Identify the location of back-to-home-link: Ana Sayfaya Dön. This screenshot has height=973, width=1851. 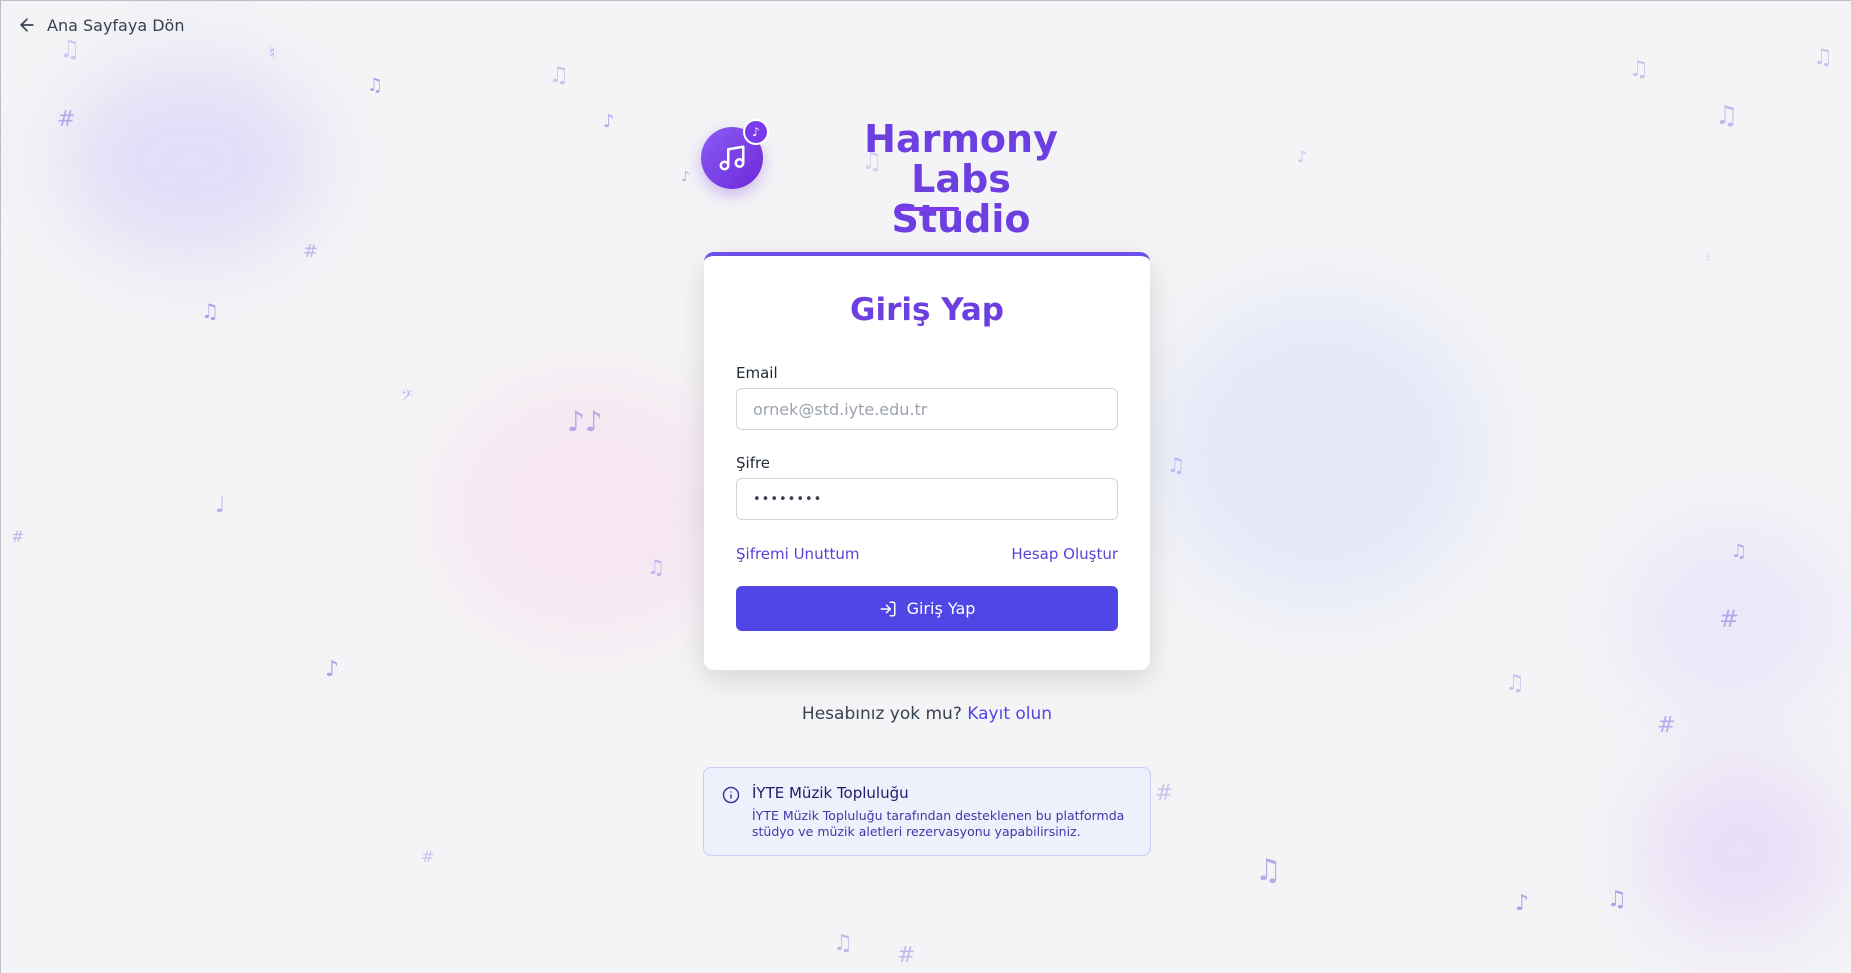
(100, 25).